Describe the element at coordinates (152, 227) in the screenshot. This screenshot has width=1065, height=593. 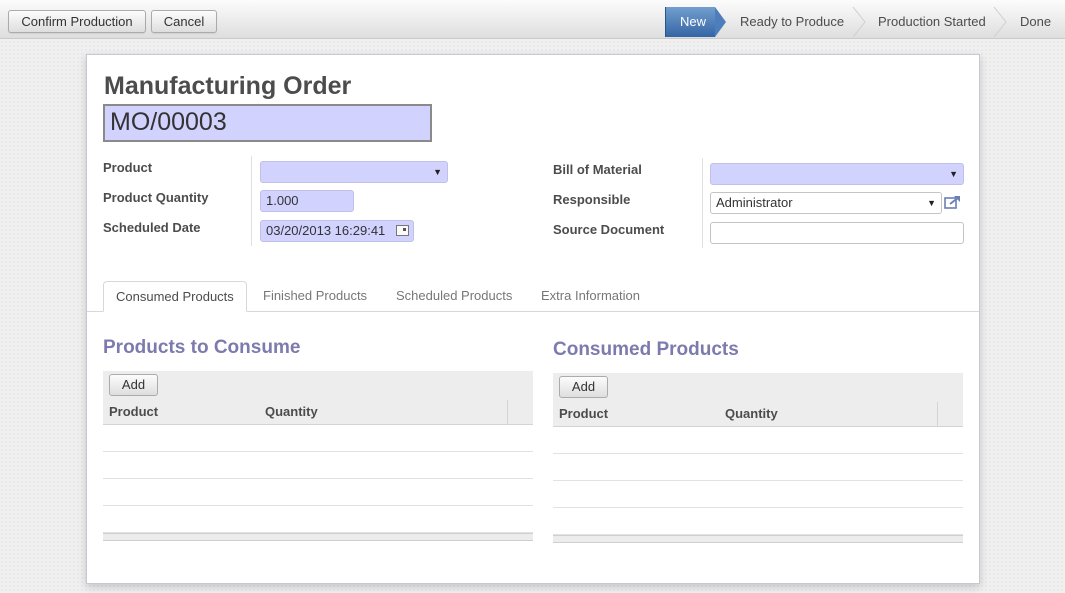
I see `scheduled-date-label: Scheduled Date` at that location.